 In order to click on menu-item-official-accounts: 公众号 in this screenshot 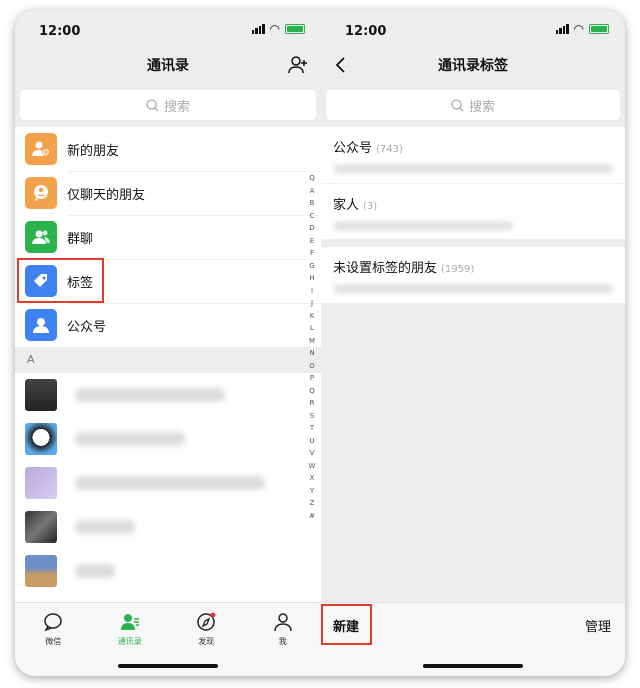, I will do `click(168, 325)`.